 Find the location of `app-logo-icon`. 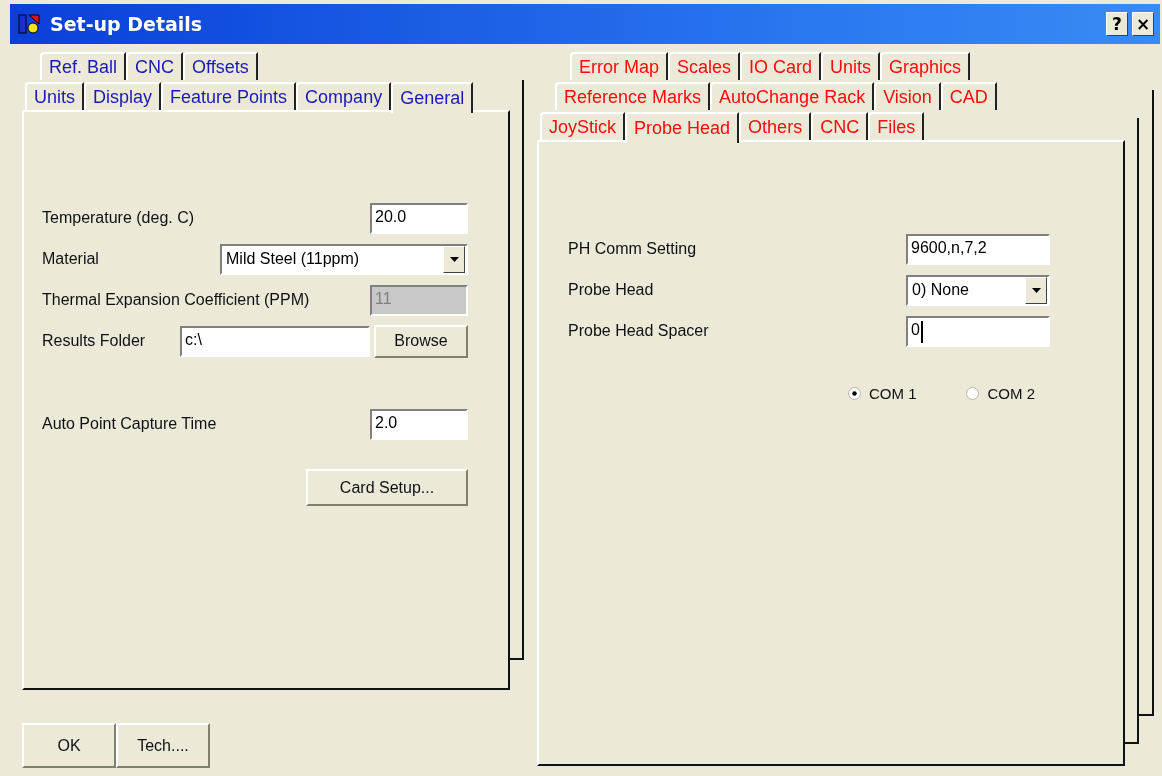

app-logo-icon is located at coordinates (29, 24).